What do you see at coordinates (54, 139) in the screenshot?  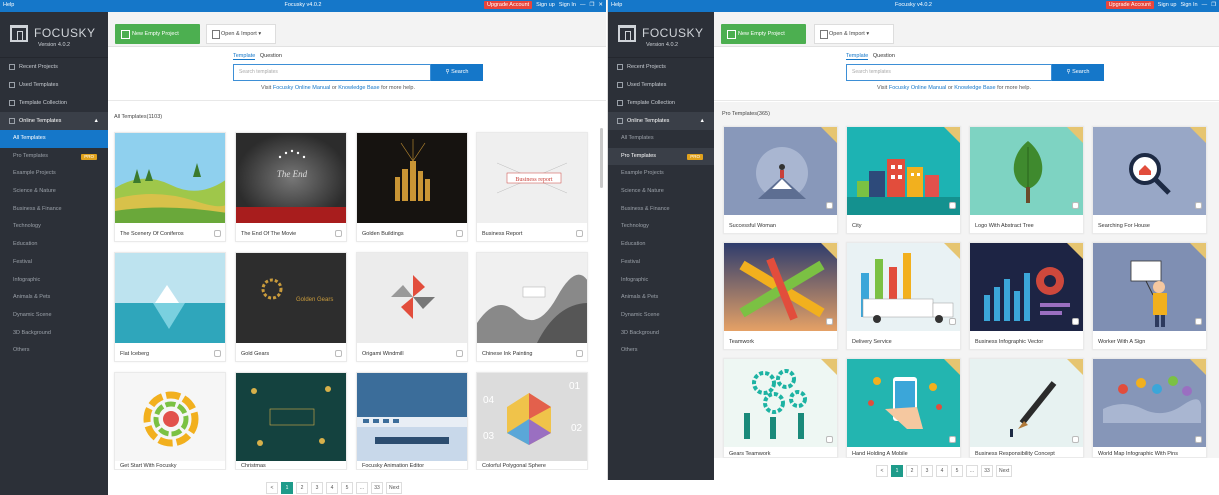 I see `subitem-all-templates: All Templates` at bounding box center [54, 139].